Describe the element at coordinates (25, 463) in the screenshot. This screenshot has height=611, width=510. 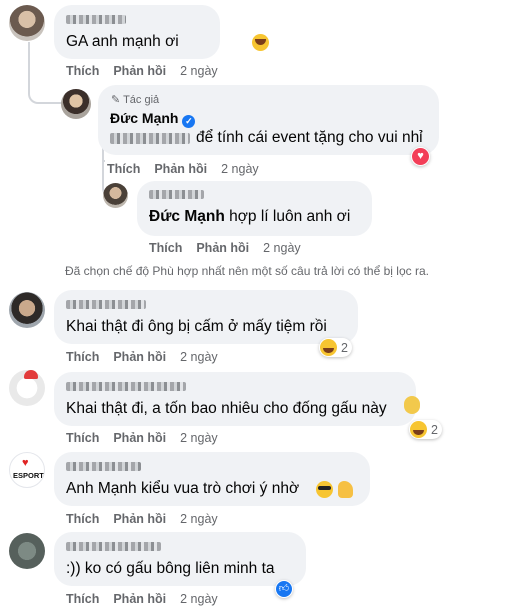
I see `heart-icon: ♥` at that location.